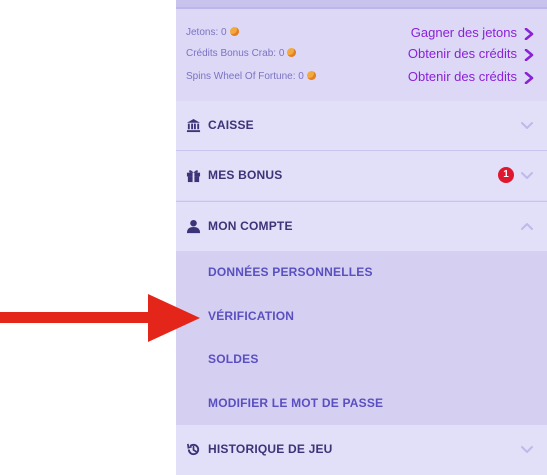 The image size is (547, 475). I want to click on top-strip, so click(361, 4).